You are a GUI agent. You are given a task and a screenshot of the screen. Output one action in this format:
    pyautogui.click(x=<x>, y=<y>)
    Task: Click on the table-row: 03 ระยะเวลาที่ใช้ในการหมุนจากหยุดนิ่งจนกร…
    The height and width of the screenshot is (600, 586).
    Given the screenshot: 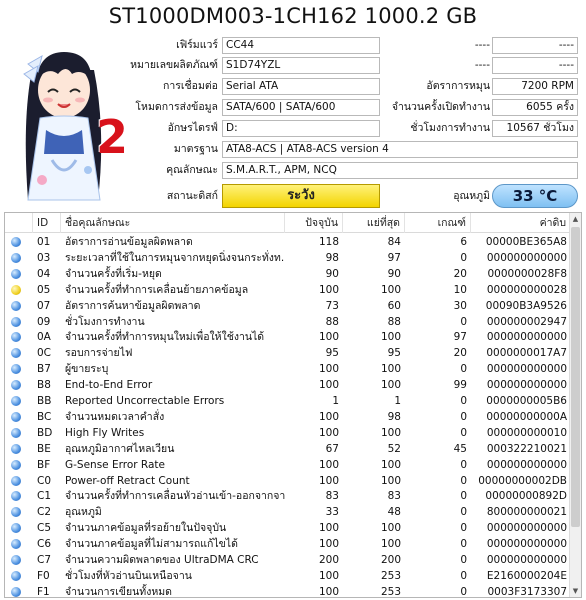 What is the action you would take?
    pyautogui.click(x=288, y=258)
    